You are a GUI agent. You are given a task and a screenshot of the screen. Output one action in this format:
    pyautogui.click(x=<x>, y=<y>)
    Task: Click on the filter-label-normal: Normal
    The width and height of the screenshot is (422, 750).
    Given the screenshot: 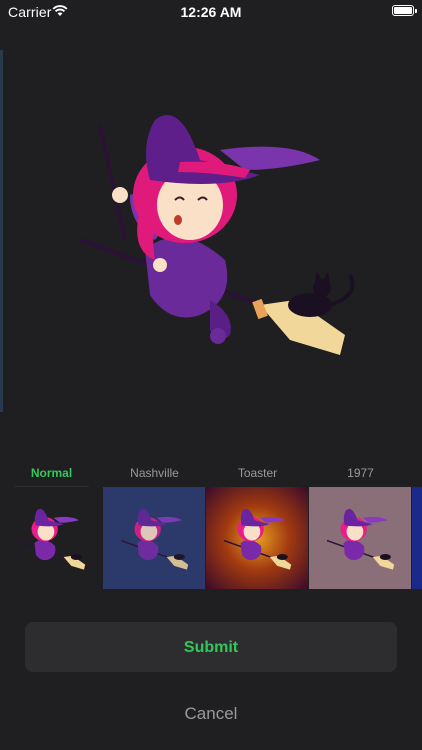 What is the action you would take?
    pyautogui.click(x=51, y=477)
    